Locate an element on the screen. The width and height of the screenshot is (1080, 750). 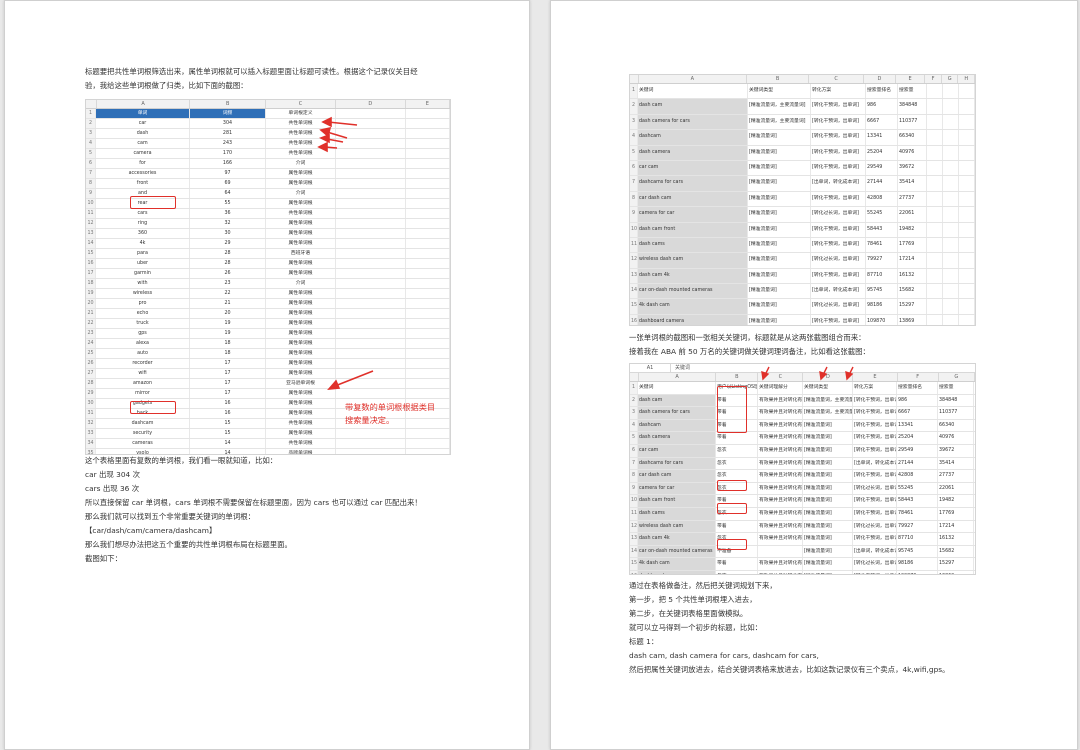
annotation-note-line-1: 带复数的单词根根据类目 is located at coordinates (390, 407).